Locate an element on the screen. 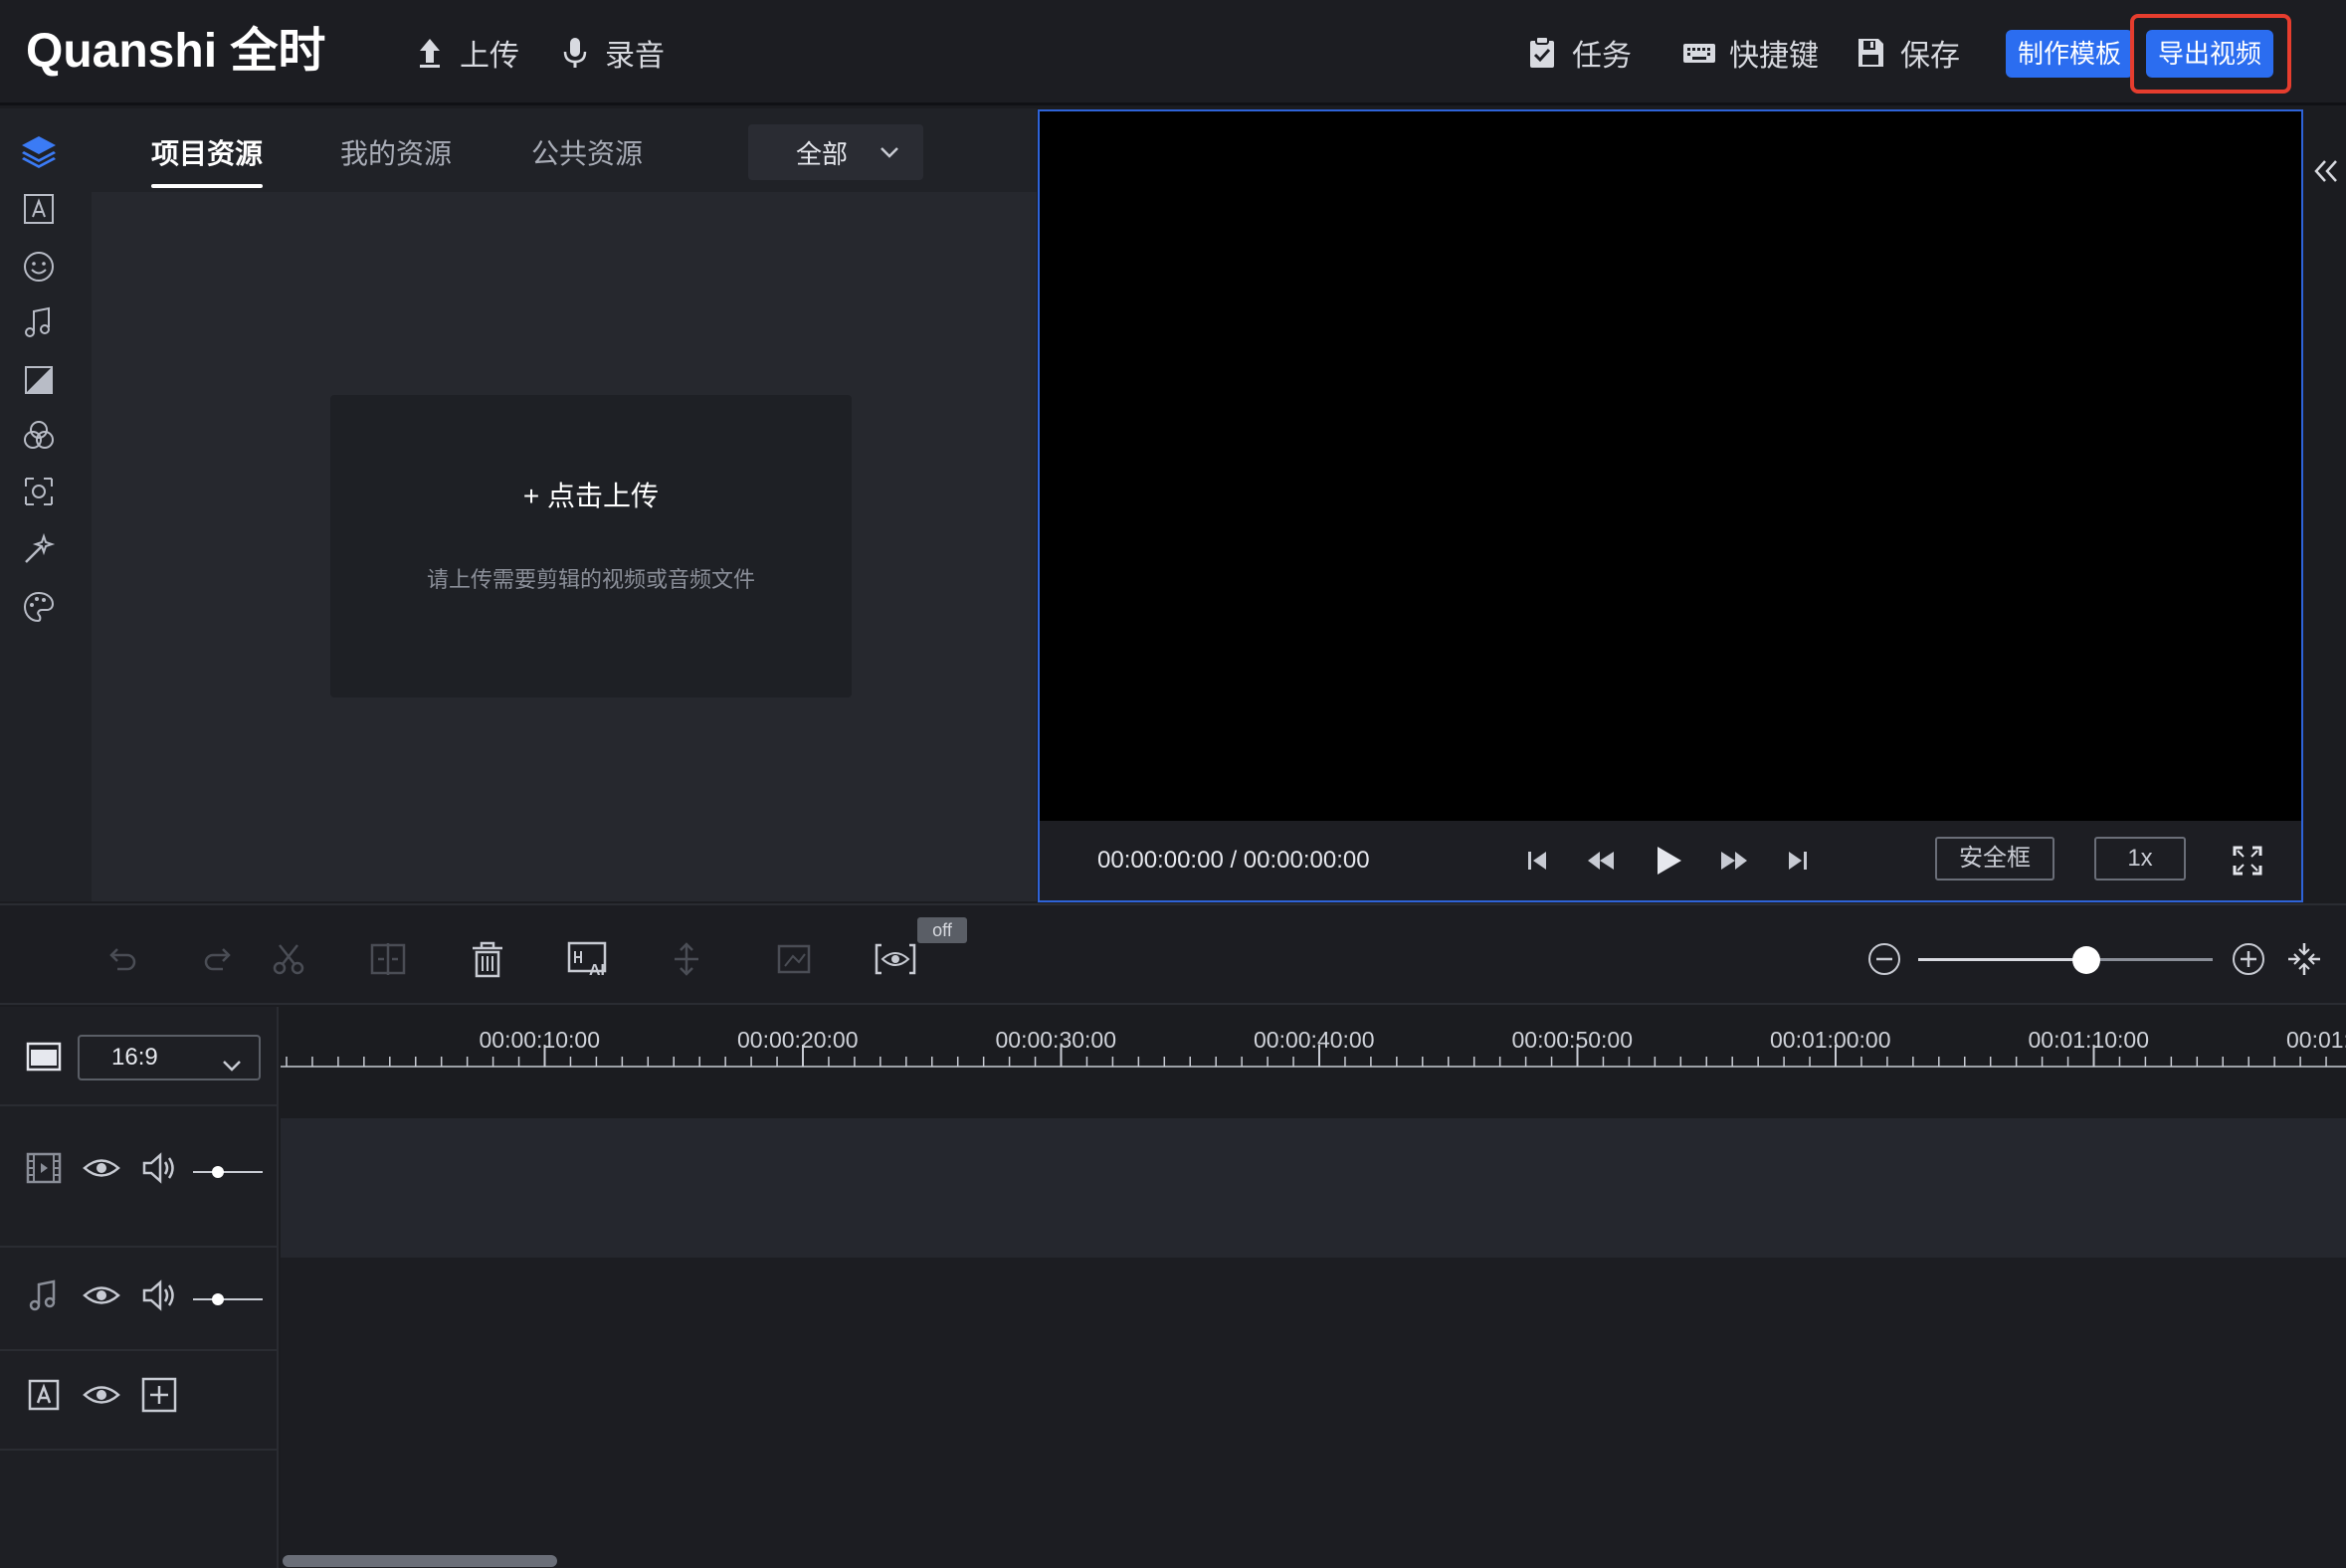  rail-item-effects is located at coordinates (39, 436).